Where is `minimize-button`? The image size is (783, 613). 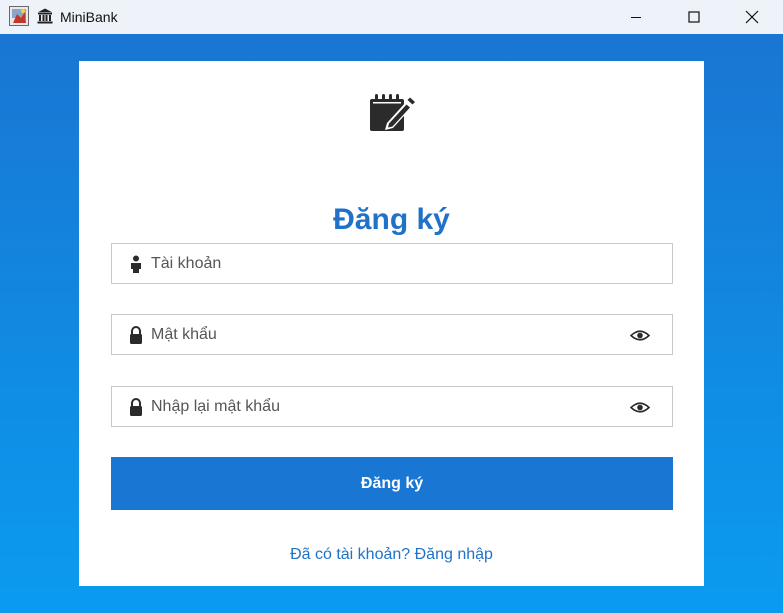
minimize-button is located at coordinates (636, 17).